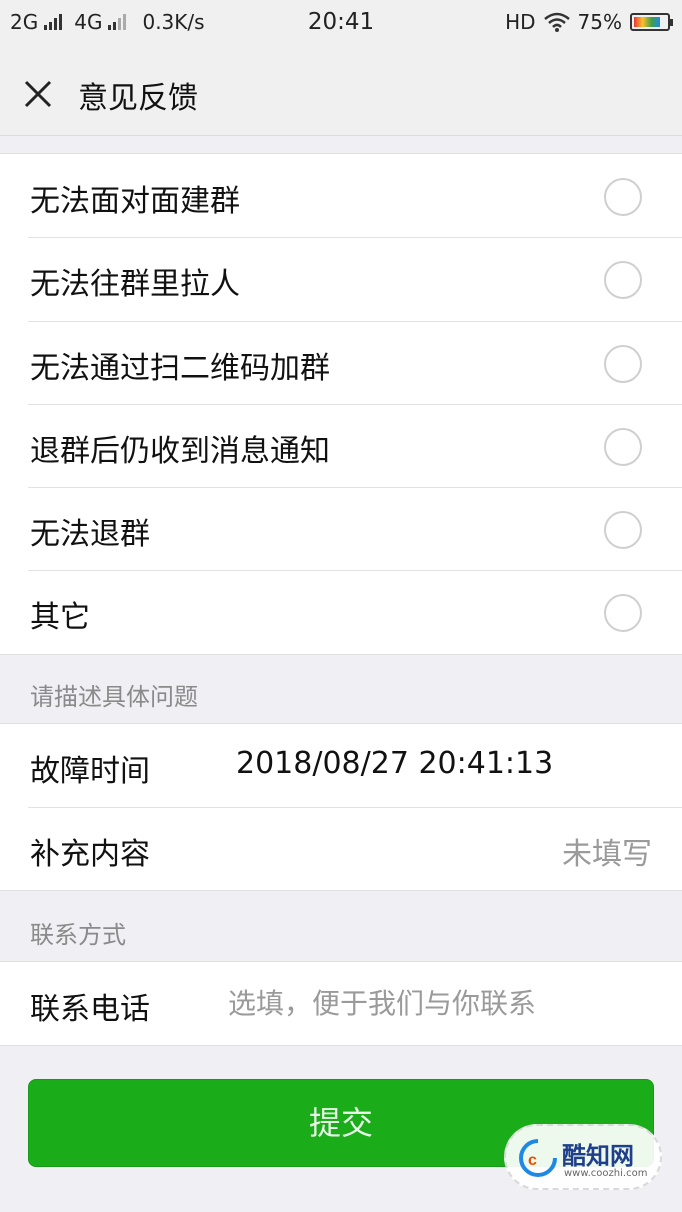 This screenshot has height=1212, width=682. What do you see at coordinates (341, 848) in the screenshot?
I see `extra-content-row: 补充内容 未填写` at bounding box center [341, 848].